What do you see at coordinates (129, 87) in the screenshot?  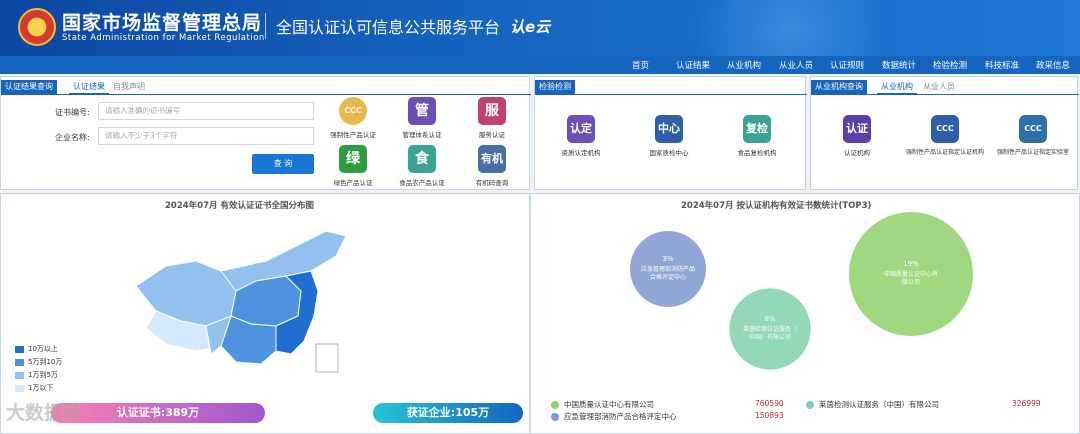 I see `tab-self-declare: 自我声明` at bounding box center [129, 87].